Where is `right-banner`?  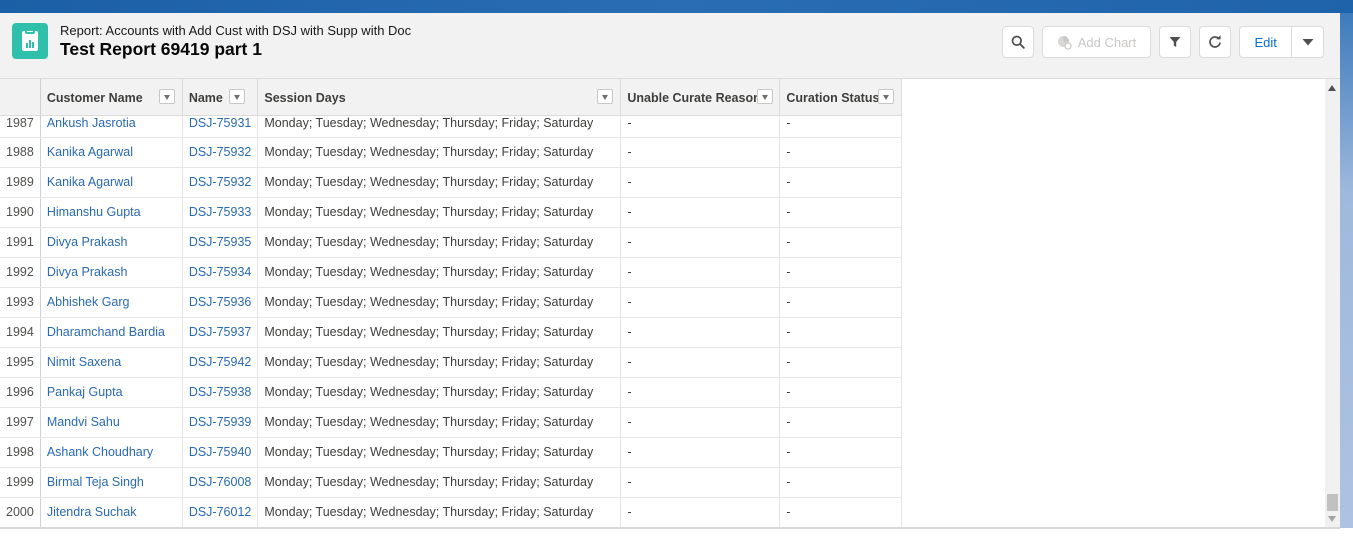
right-banner is located at coordinates (1346, 270).